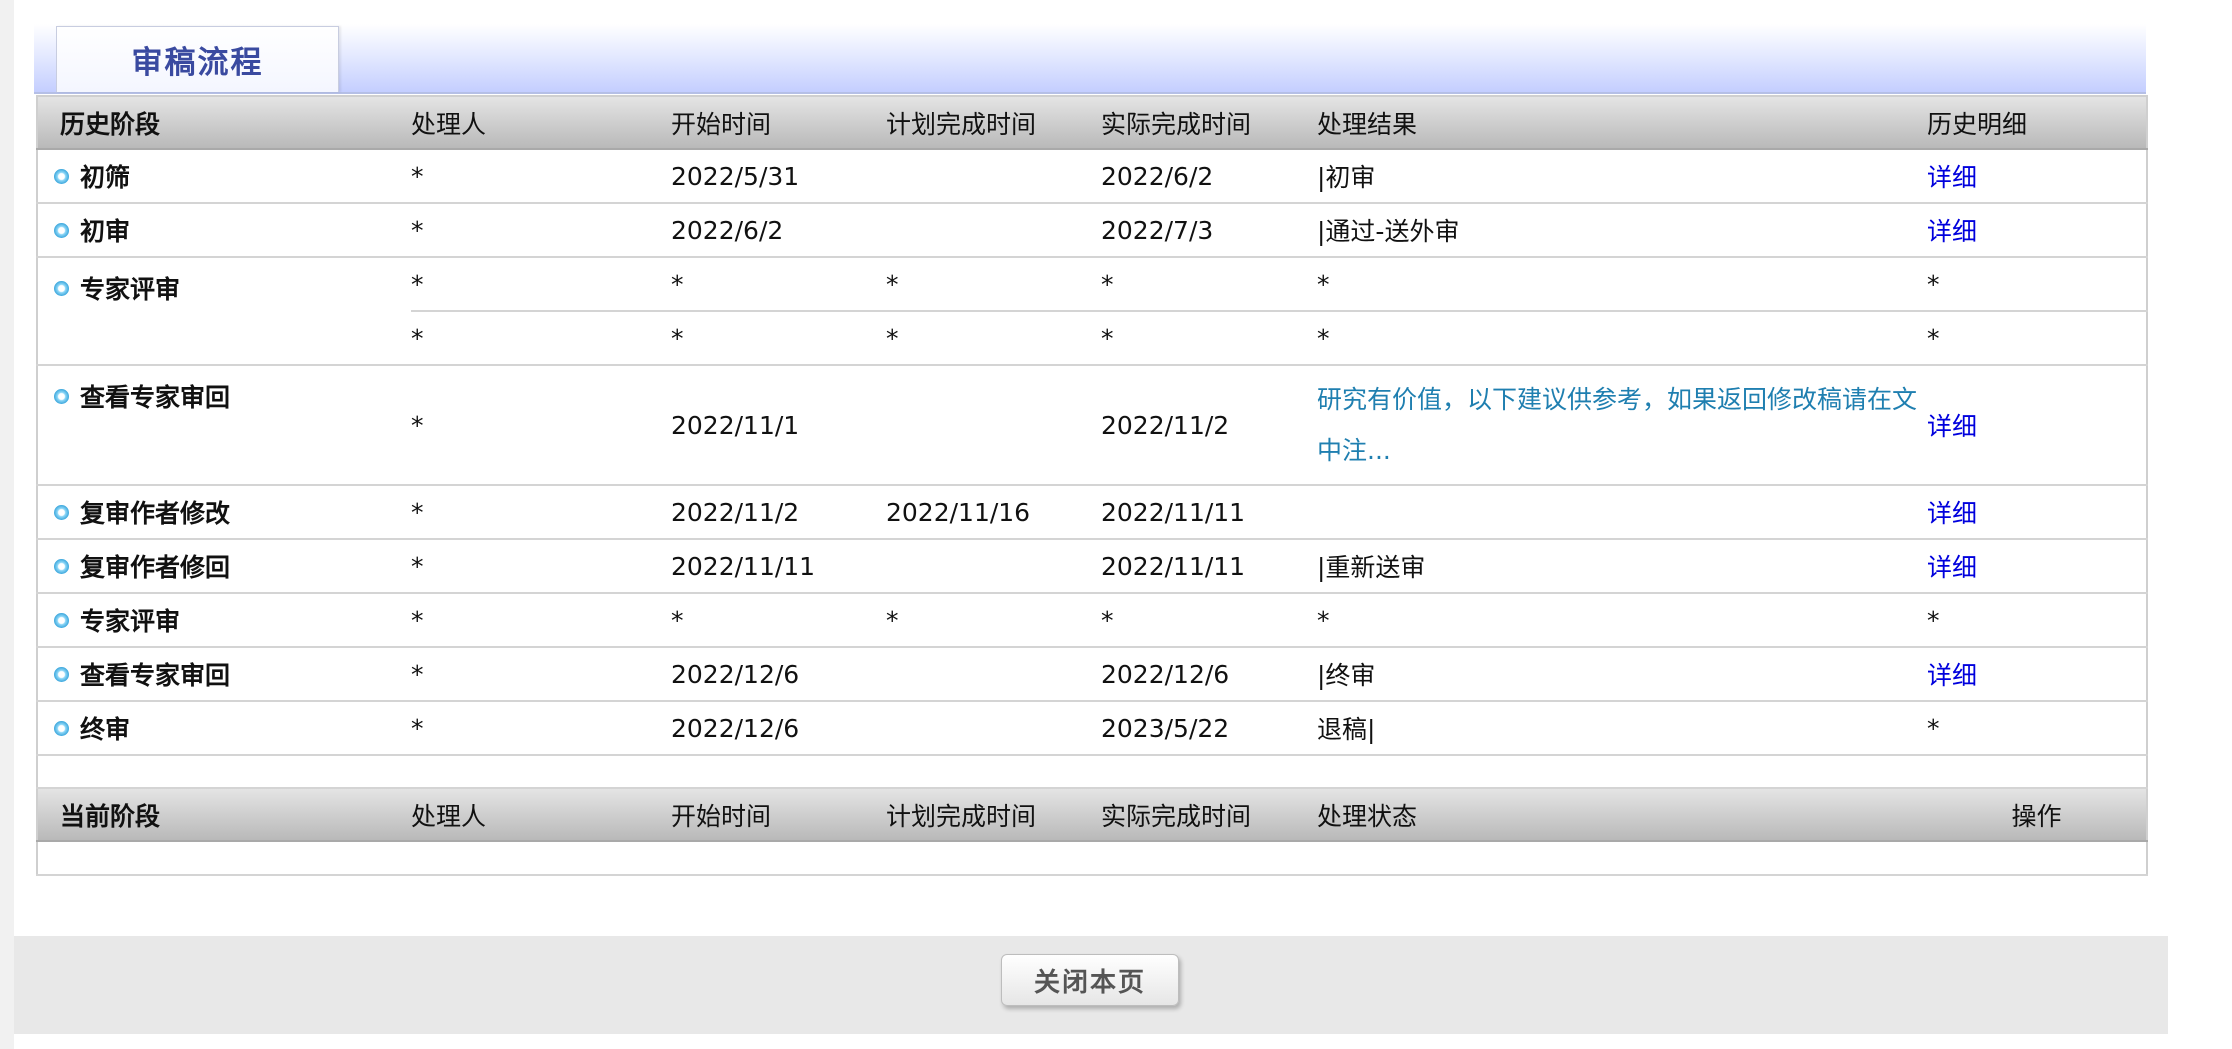  Describe the element at coordinates (1091, 1041) in the screenshot. I see `bottom-margin` at that location.